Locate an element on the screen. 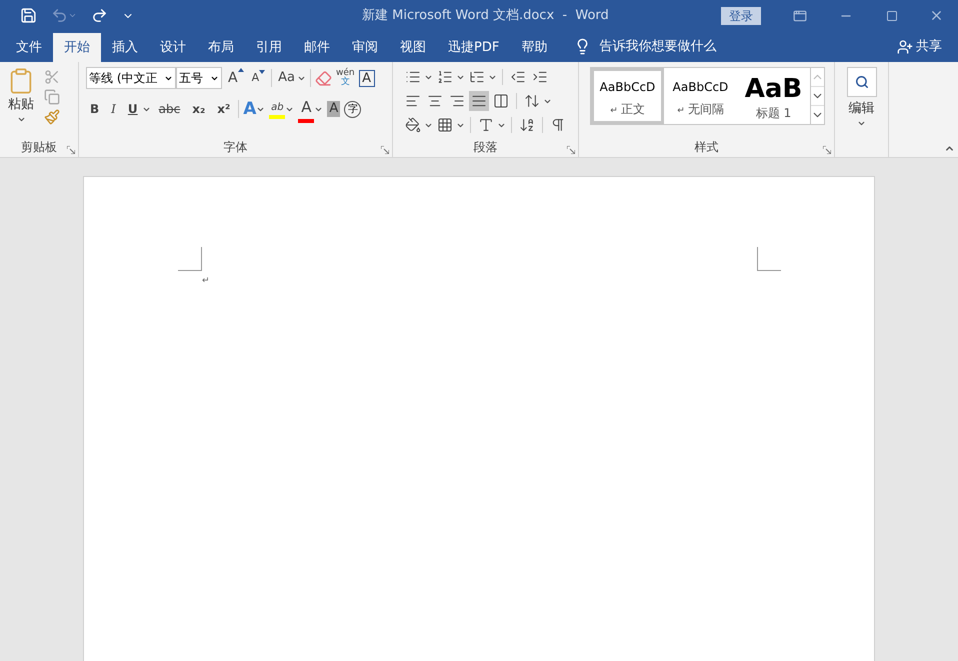 The image size is (958, 661). group-label: 剪贴板 is located at coordinates (39, 147).